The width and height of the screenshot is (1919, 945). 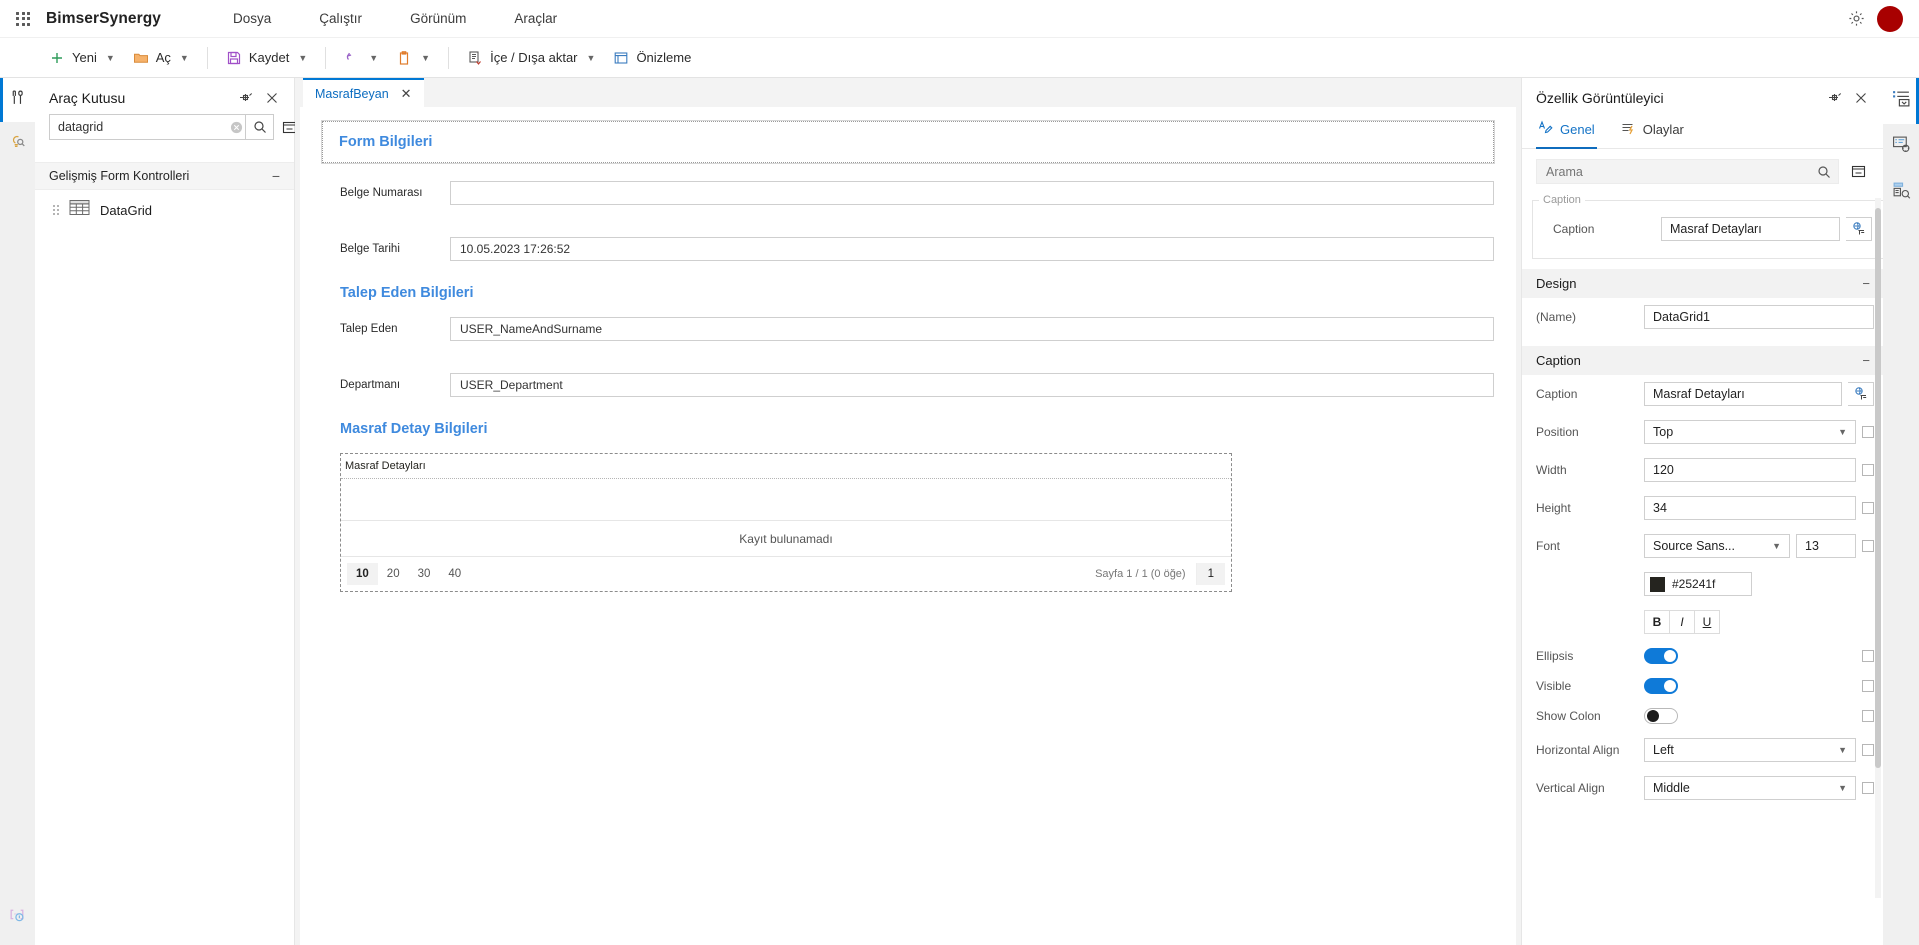 I want to click on page-size-30: 30, so click(x=424, y=574).